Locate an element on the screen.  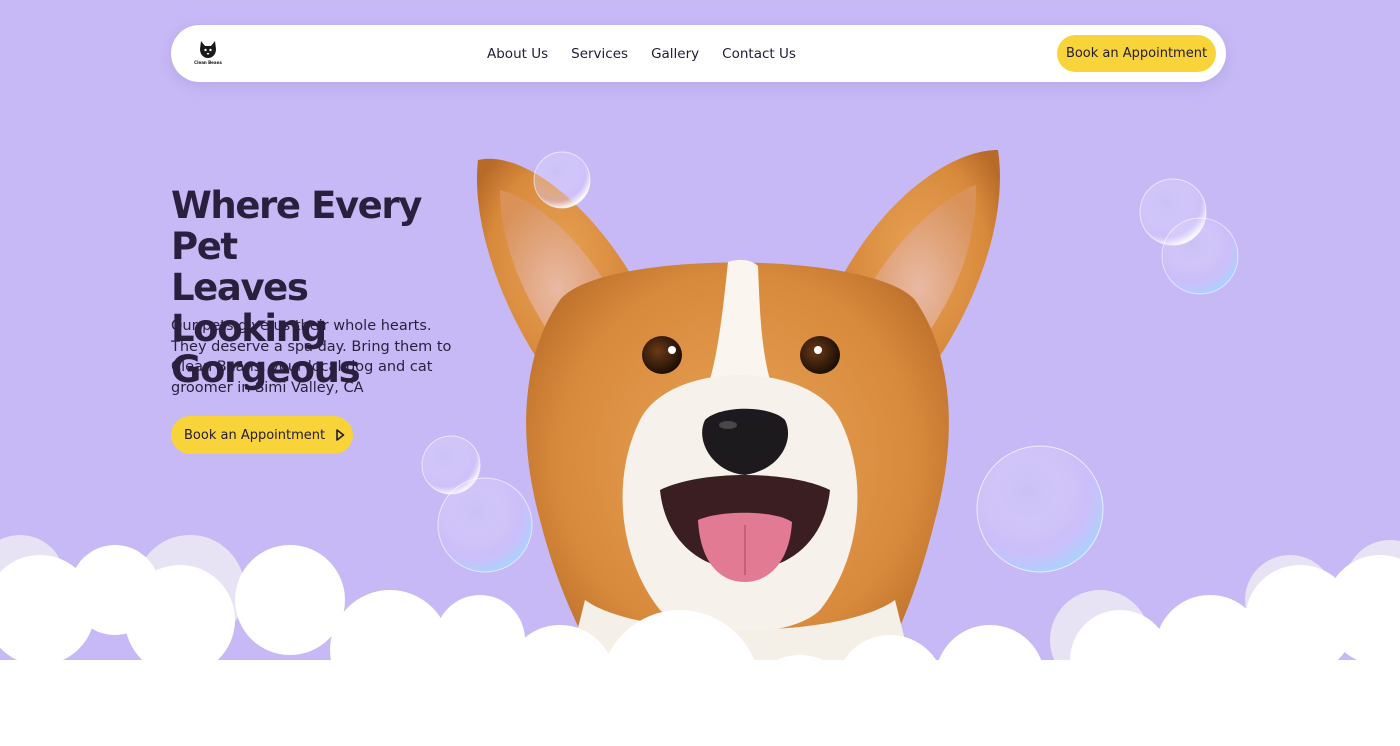
dog-head-icon is located at coordinates (208, 49).